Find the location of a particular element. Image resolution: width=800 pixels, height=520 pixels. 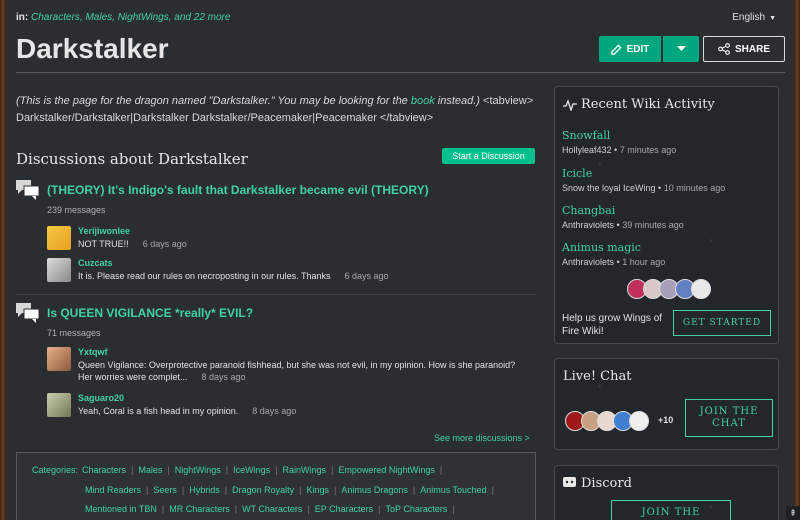

post-username: Cuzcats is located at coordinates (95, 263).